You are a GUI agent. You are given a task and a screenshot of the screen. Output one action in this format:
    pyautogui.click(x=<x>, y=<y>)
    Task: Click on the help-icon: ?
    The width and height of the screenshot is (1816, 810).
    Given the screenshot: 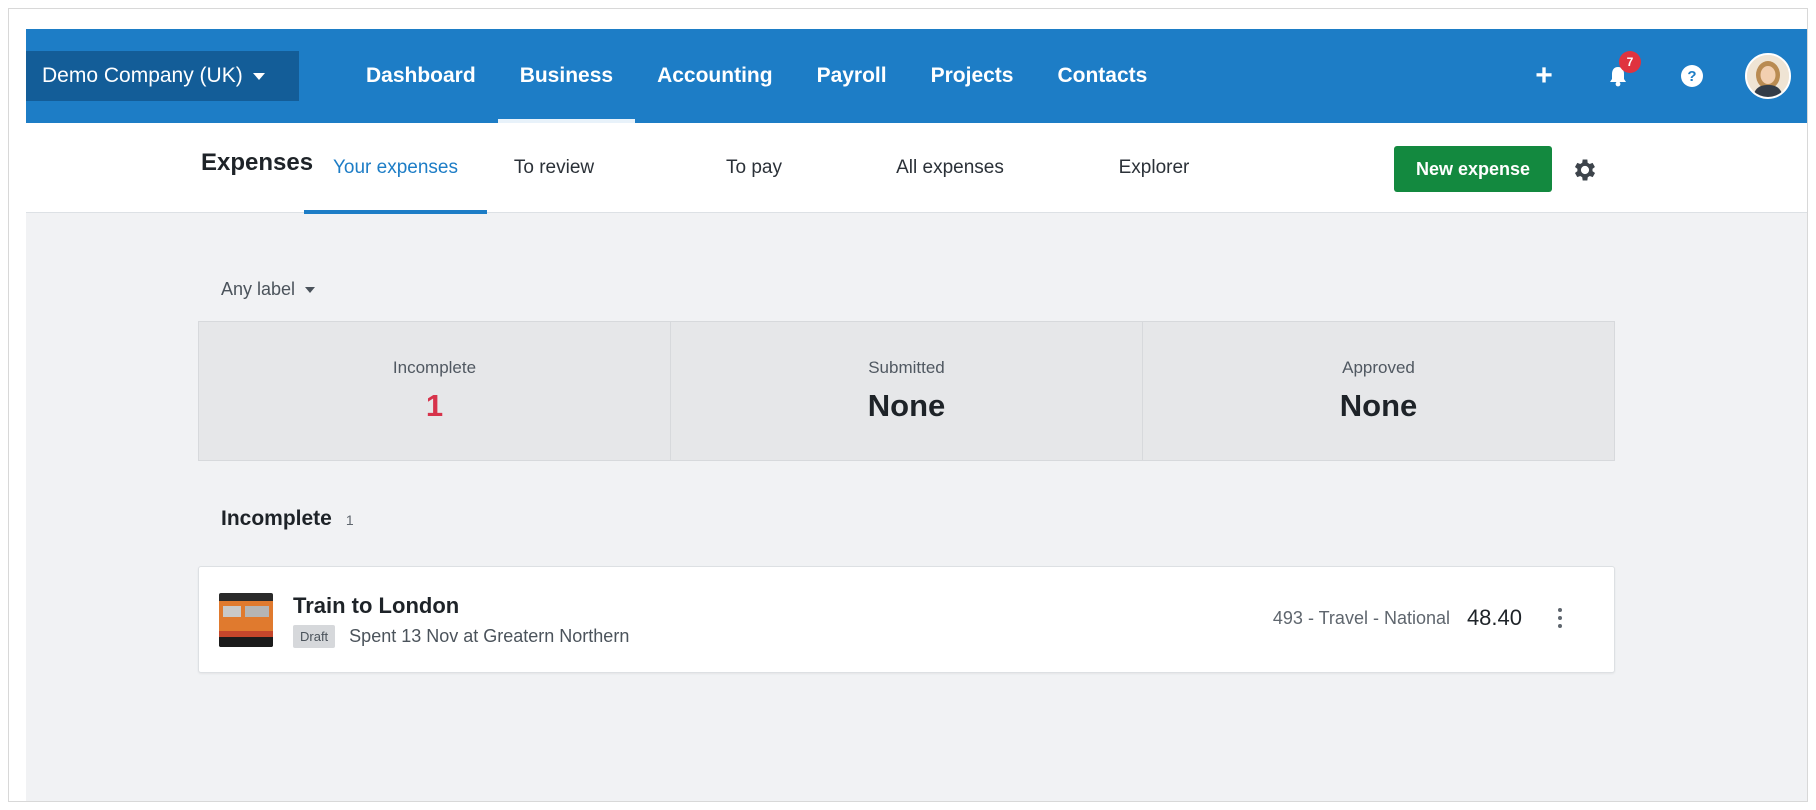 What is the action you would take?
    pyautogui.click(x=1692, y=76)
    